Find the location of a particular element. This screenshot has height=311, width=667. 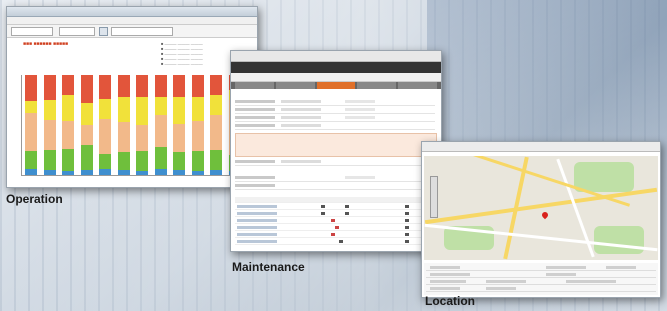

map-park is located at coordinates (619, 240).